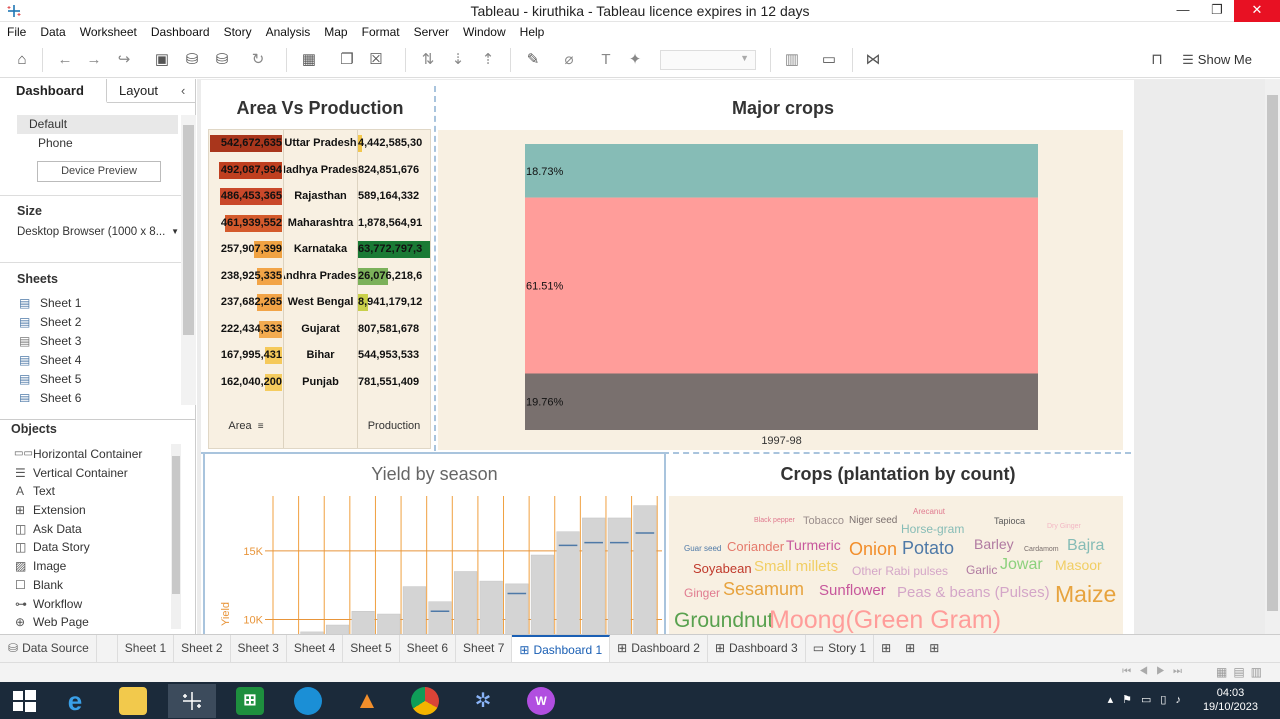  I want to click on object-ask-data: ◫ Ask Data, so click(98, 529).